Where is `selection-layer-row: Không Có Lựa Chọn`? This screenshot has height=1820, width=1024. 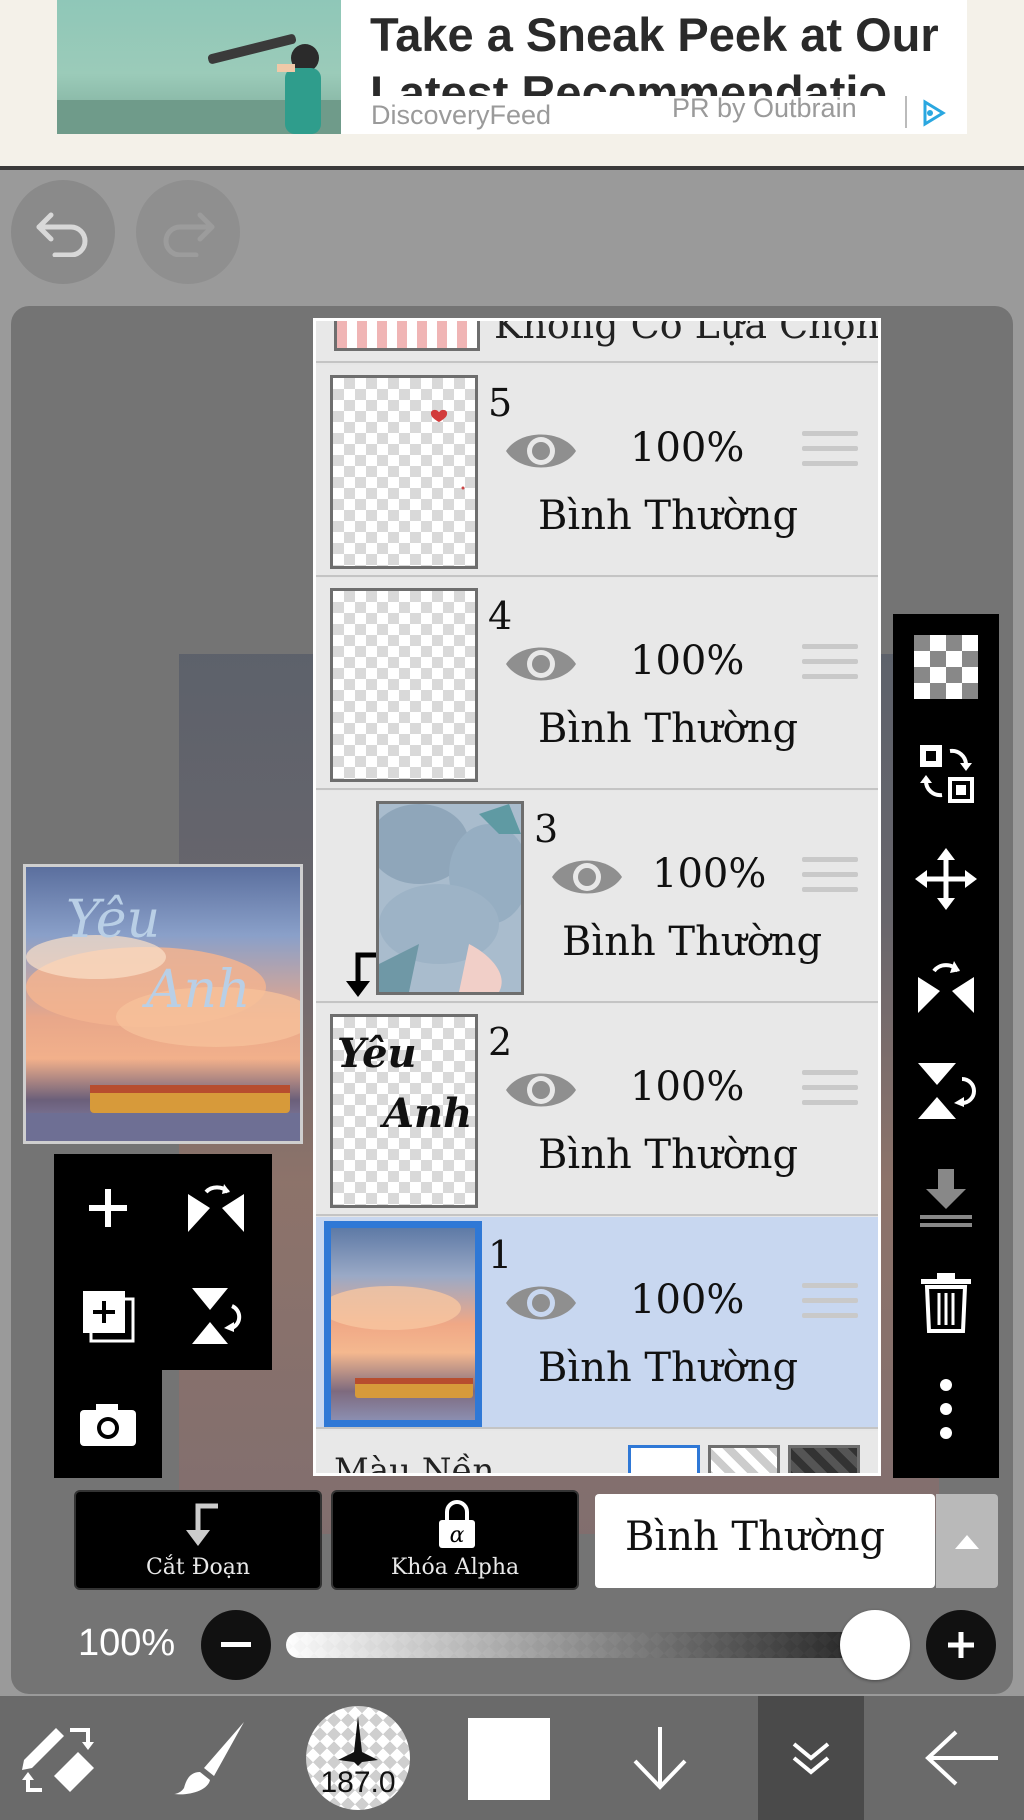 selection-layer-row: Không Có Lựa Chọn is located at coordinates (597, 342).